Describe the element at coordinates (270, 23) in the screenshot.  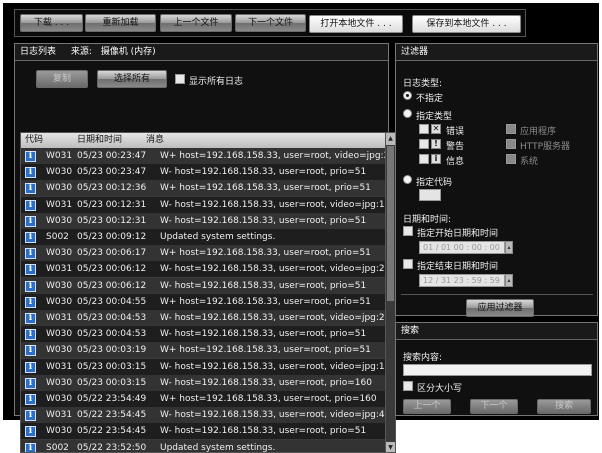
I see `next-file-button: 下一个文件` at that location.